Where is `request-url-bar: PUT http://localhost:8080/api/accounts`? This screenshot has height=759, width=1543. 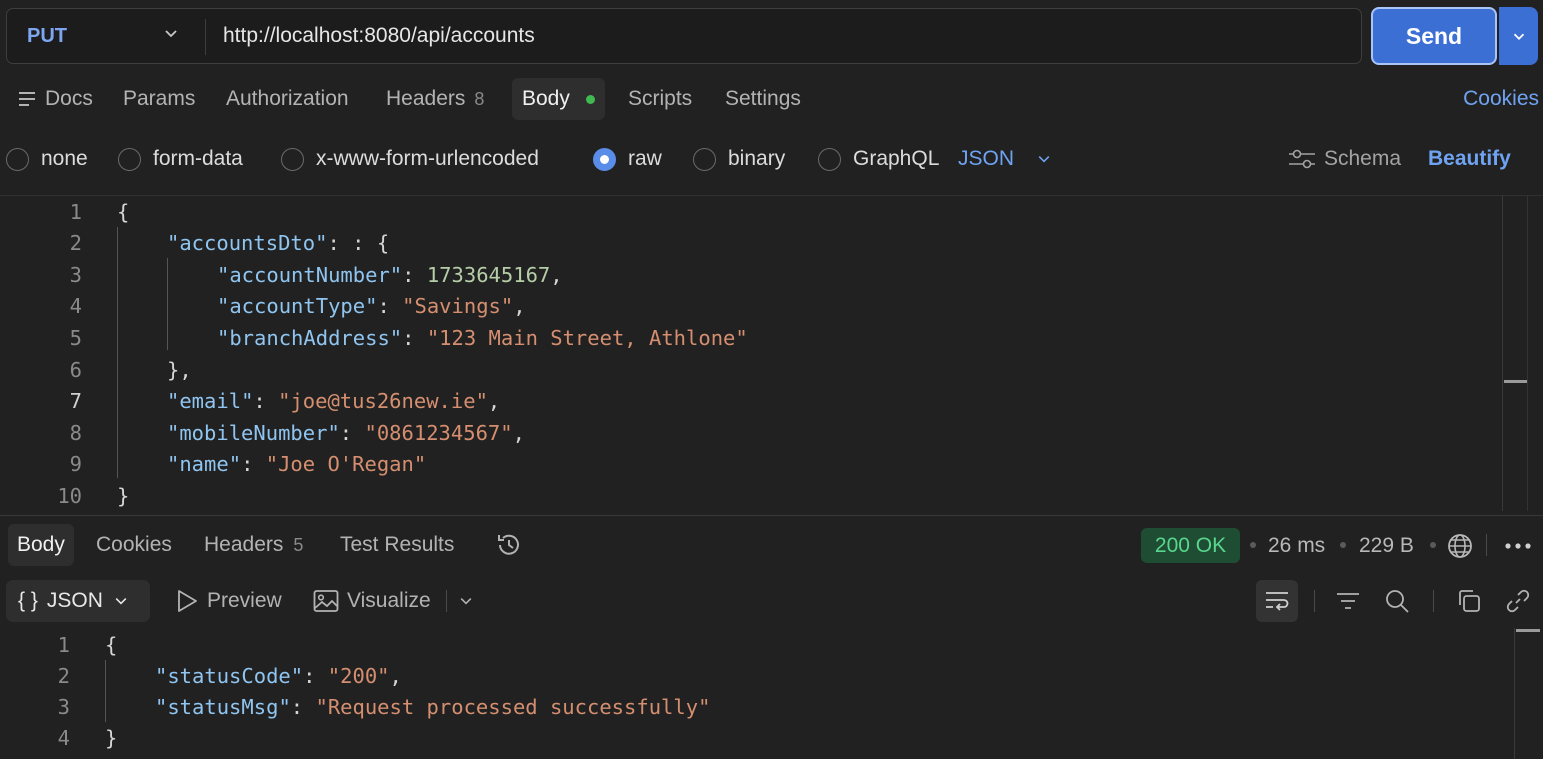
request-url-bar: PUT http://localhost:8080/api/accounts is located at coordinates (684, 36).